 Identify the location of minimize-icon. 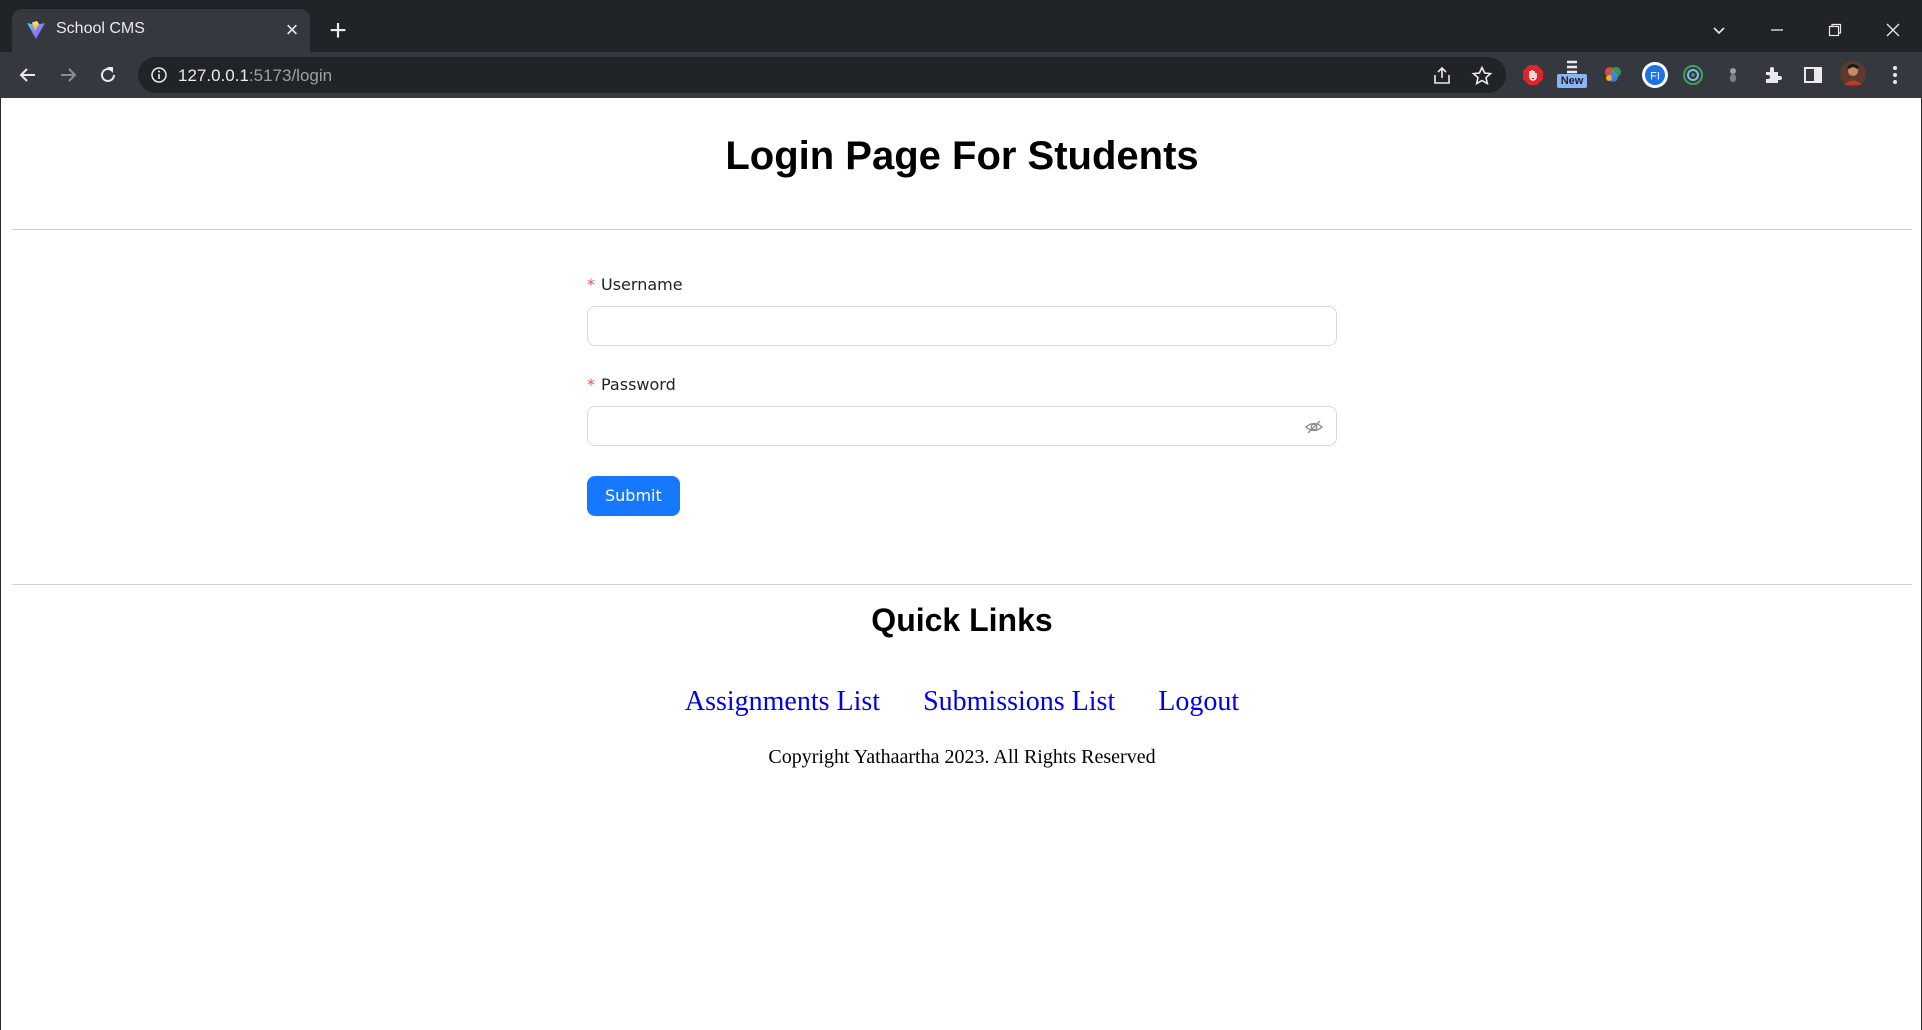
(1777, 30).